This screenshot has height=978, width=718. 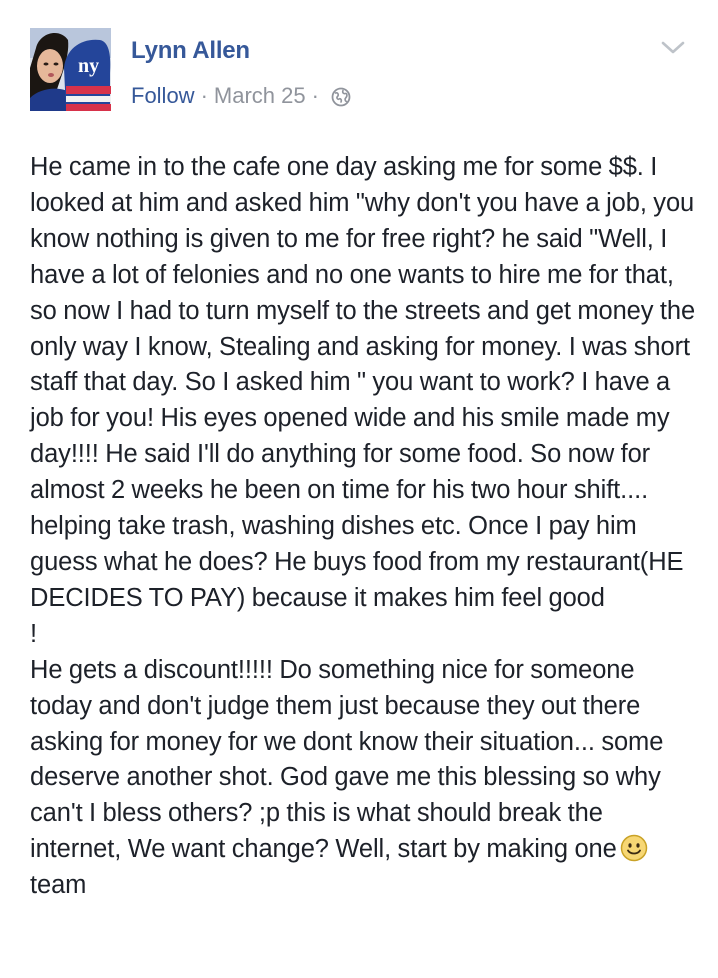 I want to click on post-body-tail: team, so click(x=58, y=885).